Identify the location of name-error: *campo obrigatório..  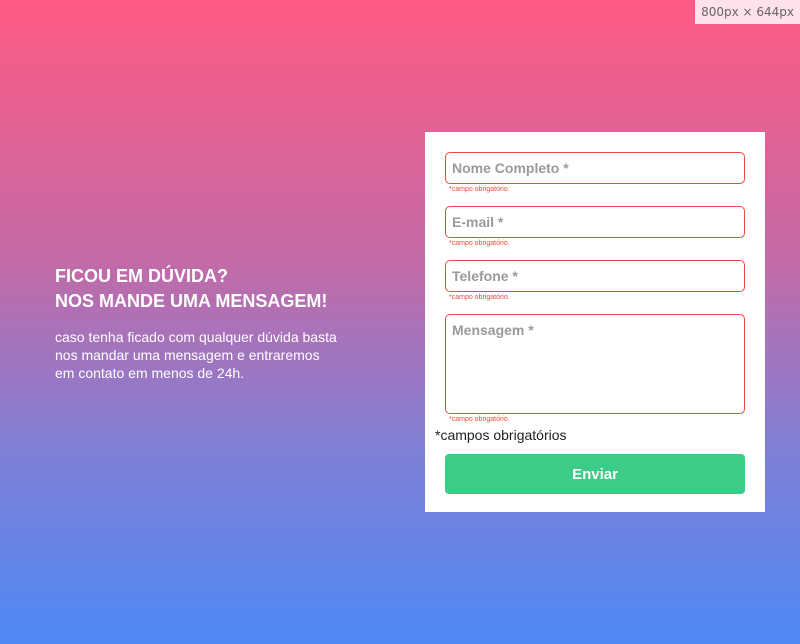
(479, 189).